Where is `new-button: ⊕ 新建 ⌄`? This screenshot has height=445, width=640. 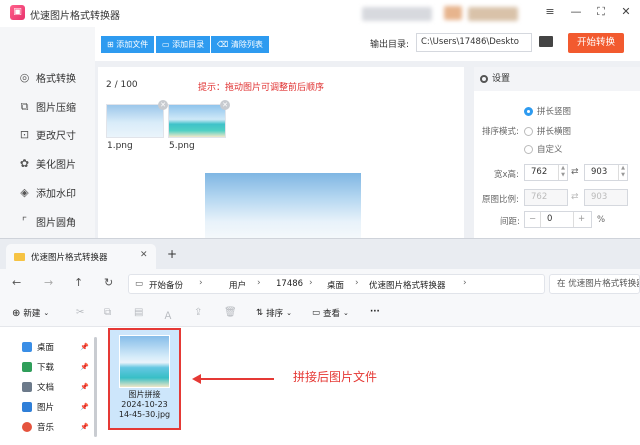 new-button: ⊕ 新建 ⌄ is located at coordinates (30, 313).